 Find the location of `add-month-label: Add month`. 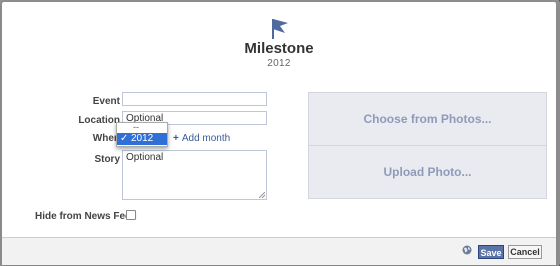

add-month-label: Add month is located at coordinates (206, 138).